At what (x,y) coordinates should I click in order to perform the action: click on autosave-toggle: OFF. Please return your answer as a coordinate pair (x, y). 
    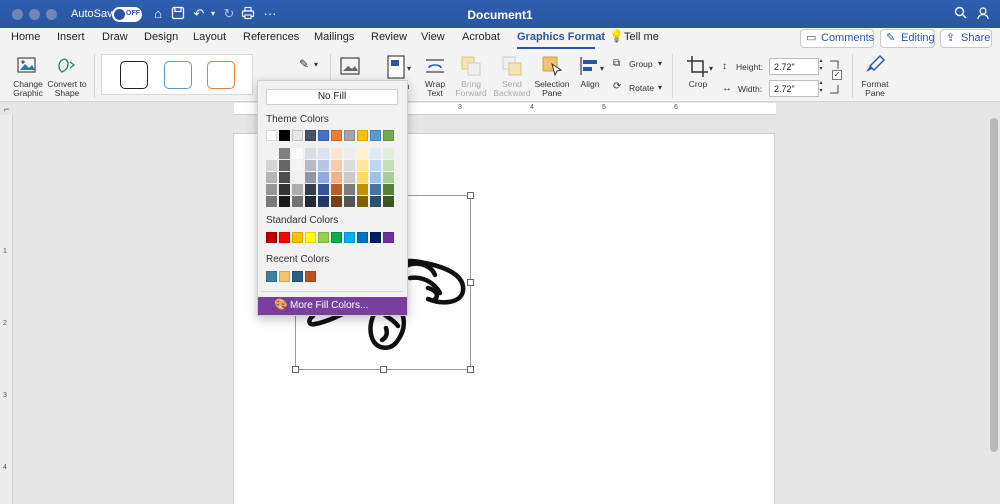
    Looking at the image, I should click on (127, 14).